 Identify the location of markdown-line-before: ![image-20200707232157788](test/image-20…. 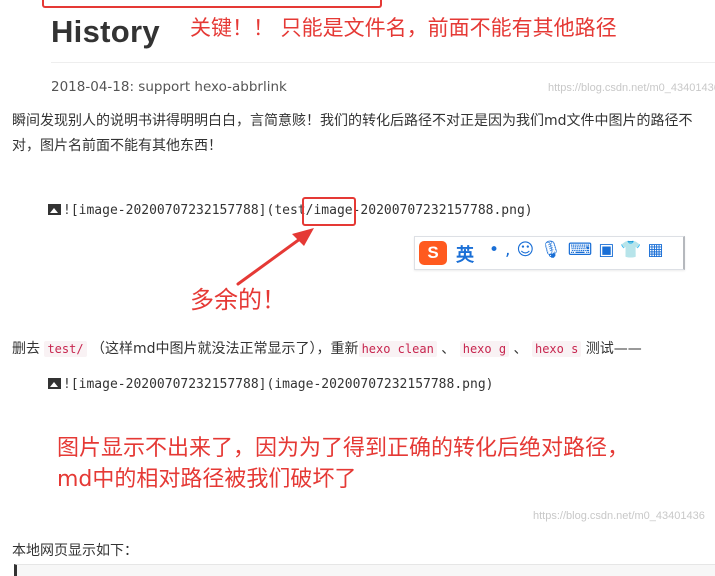
(290, 210).